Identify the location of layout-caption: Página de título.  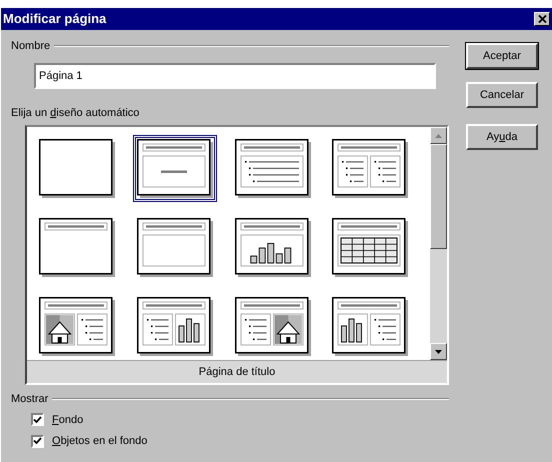
(237, 372).